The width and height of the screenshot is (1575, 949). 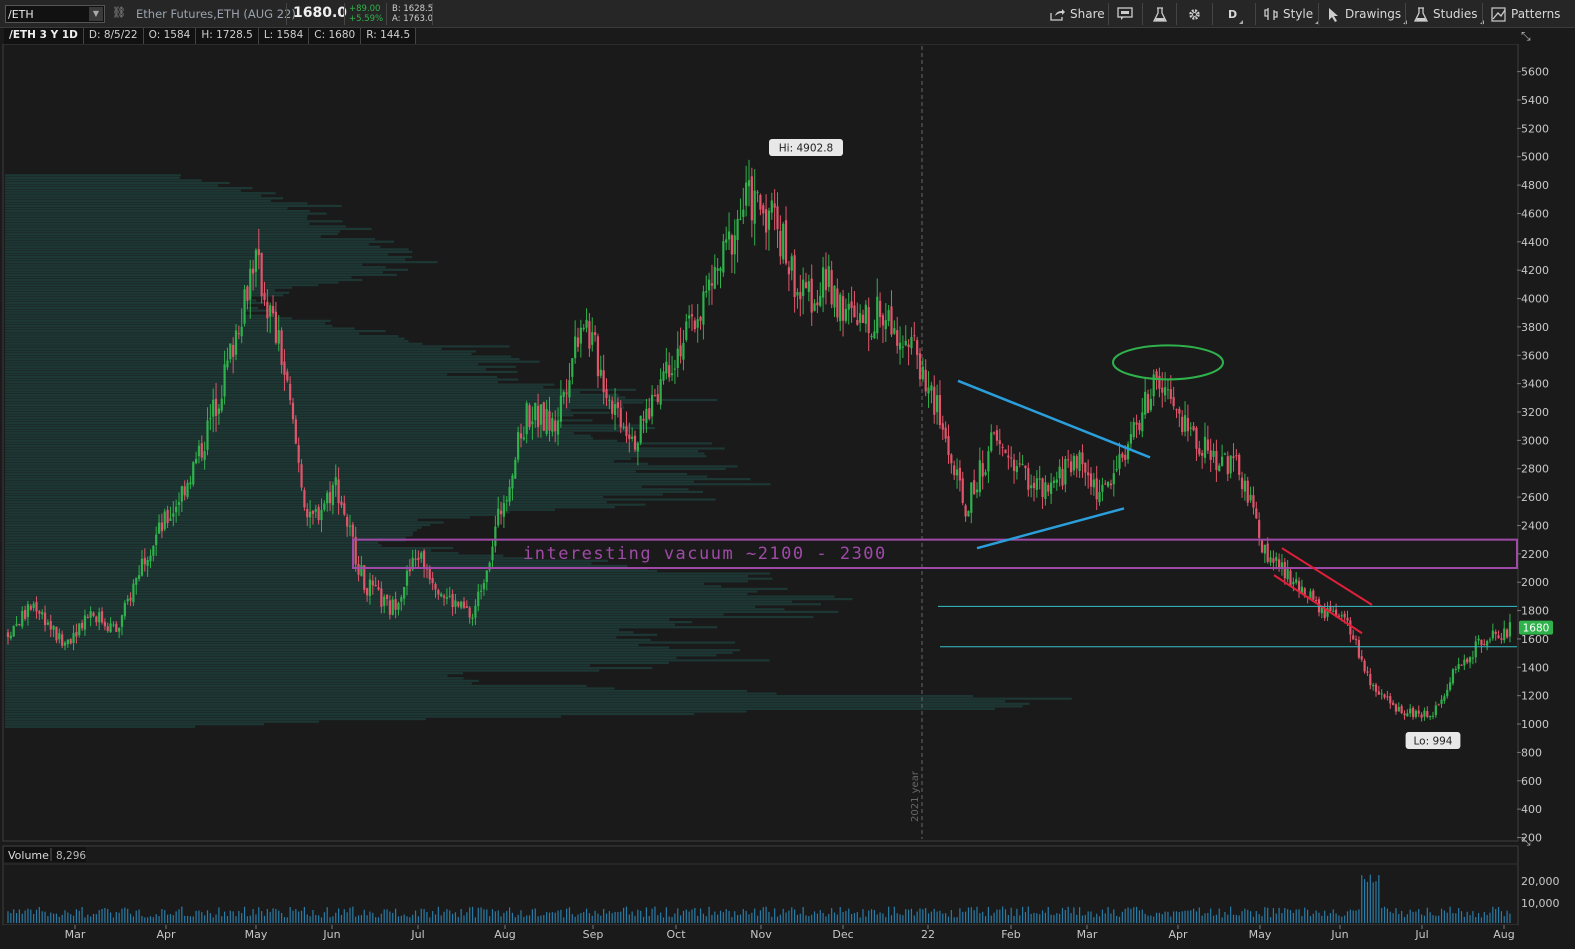 What do you see at coordinates (1236, 14) in the screenshot?
I see `aggregation-button: D` at bounding box center [1236, 14].